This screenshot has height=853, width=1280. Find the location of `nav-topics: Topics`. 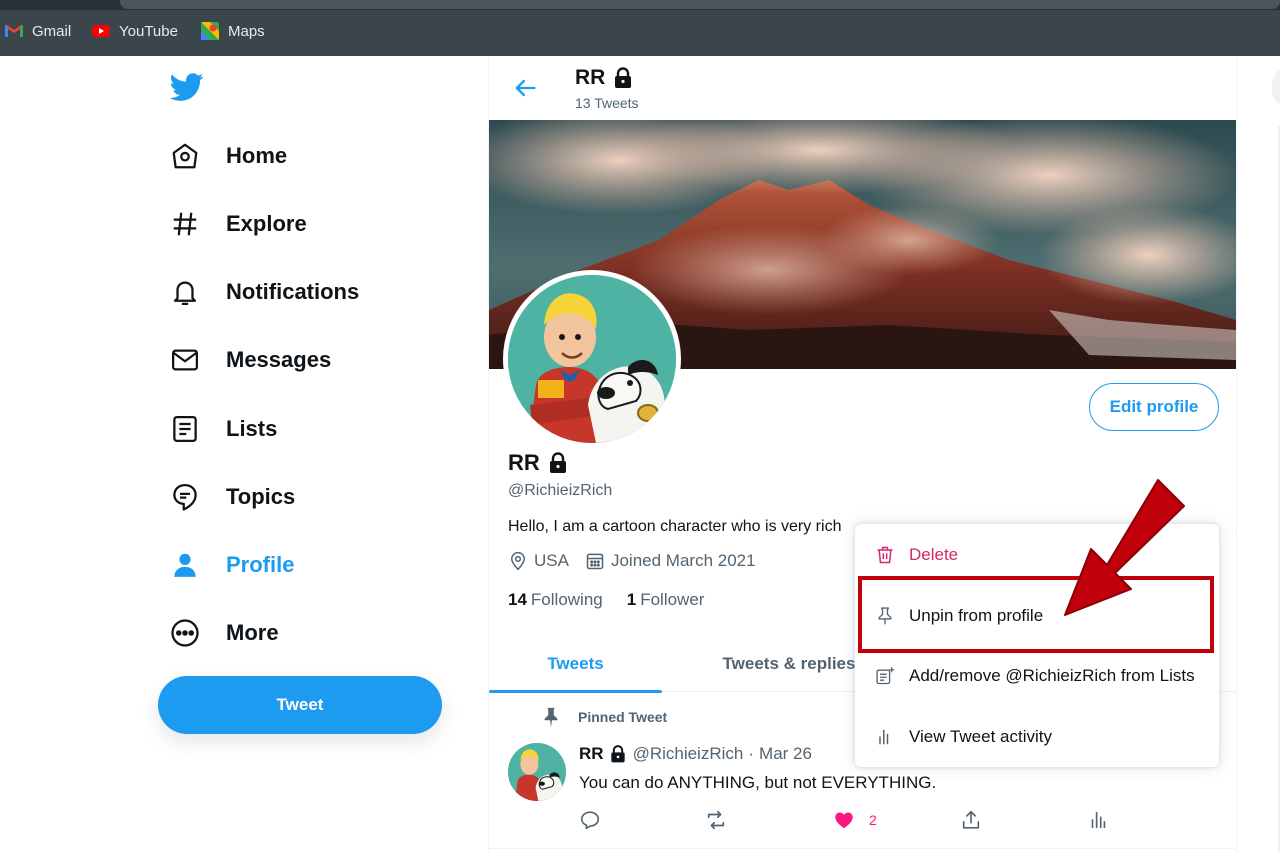

nav-topics: Topics is located at coordinates (232, 497).